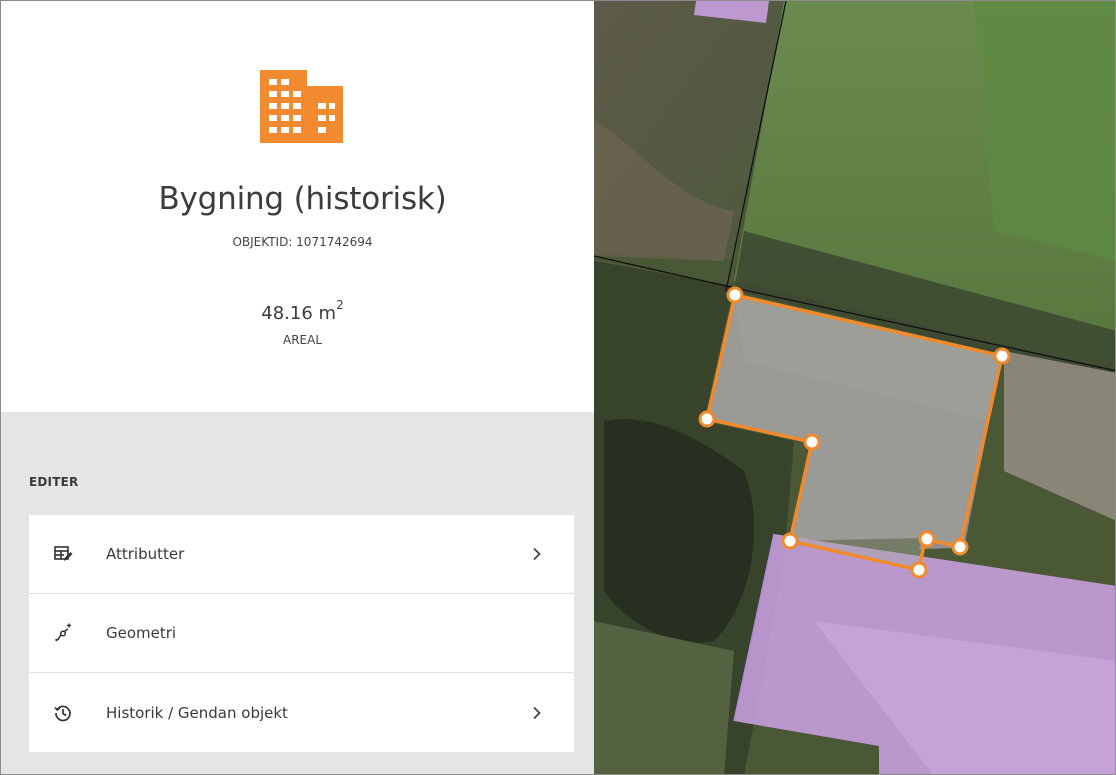 This screenshot has width=1116, height=775. What do you see at coordinates (1044, 131) in the screenshot?
I see `aerial-field-light` at bounding box center [1044, 131].